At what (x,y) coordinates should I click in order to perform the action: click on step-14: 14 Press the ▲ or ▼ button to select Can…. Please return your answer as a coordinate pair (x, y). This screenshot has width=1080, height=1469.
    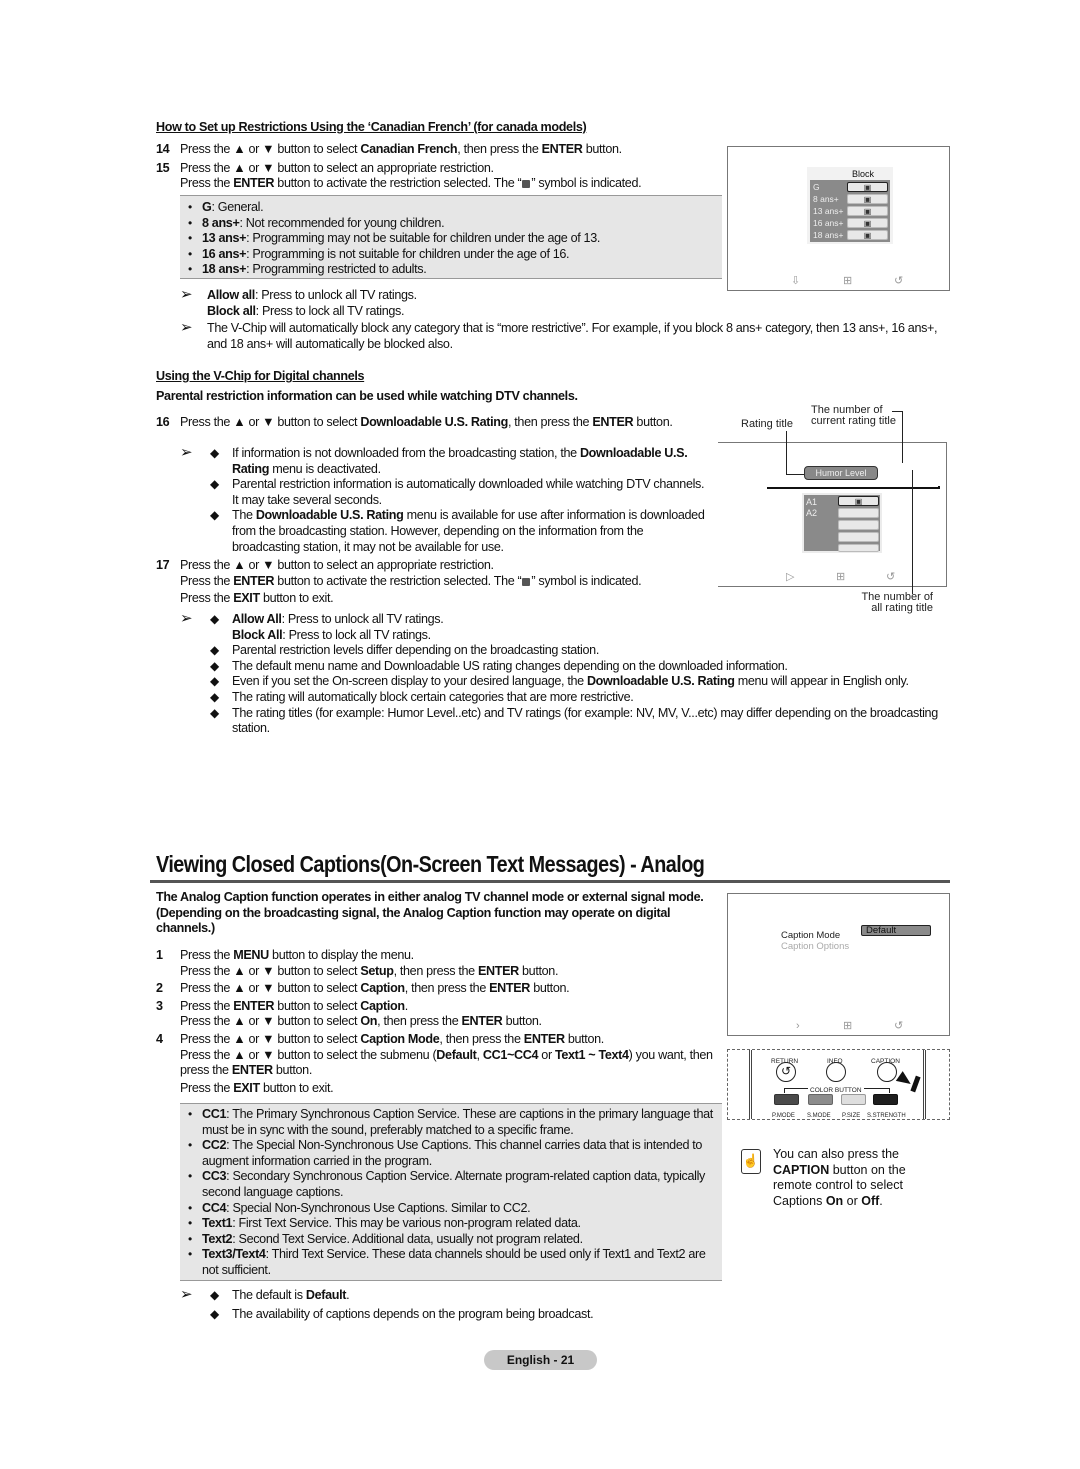
    Looking at the image, I should click on (389, 149).